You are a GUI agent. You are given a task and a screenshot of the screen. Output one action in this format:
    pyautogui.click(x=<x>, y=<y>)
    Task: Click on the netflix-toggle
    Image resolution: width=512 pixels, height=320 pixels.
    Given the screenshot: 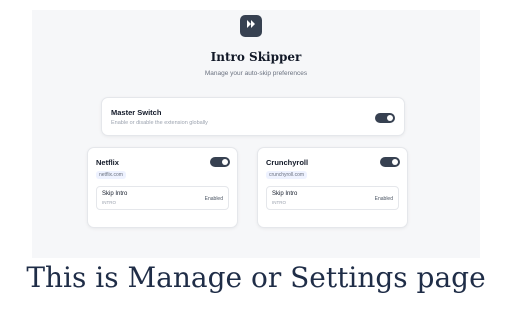 What is the action you would take?
    pyautogui.click(x=220, y=162)
    